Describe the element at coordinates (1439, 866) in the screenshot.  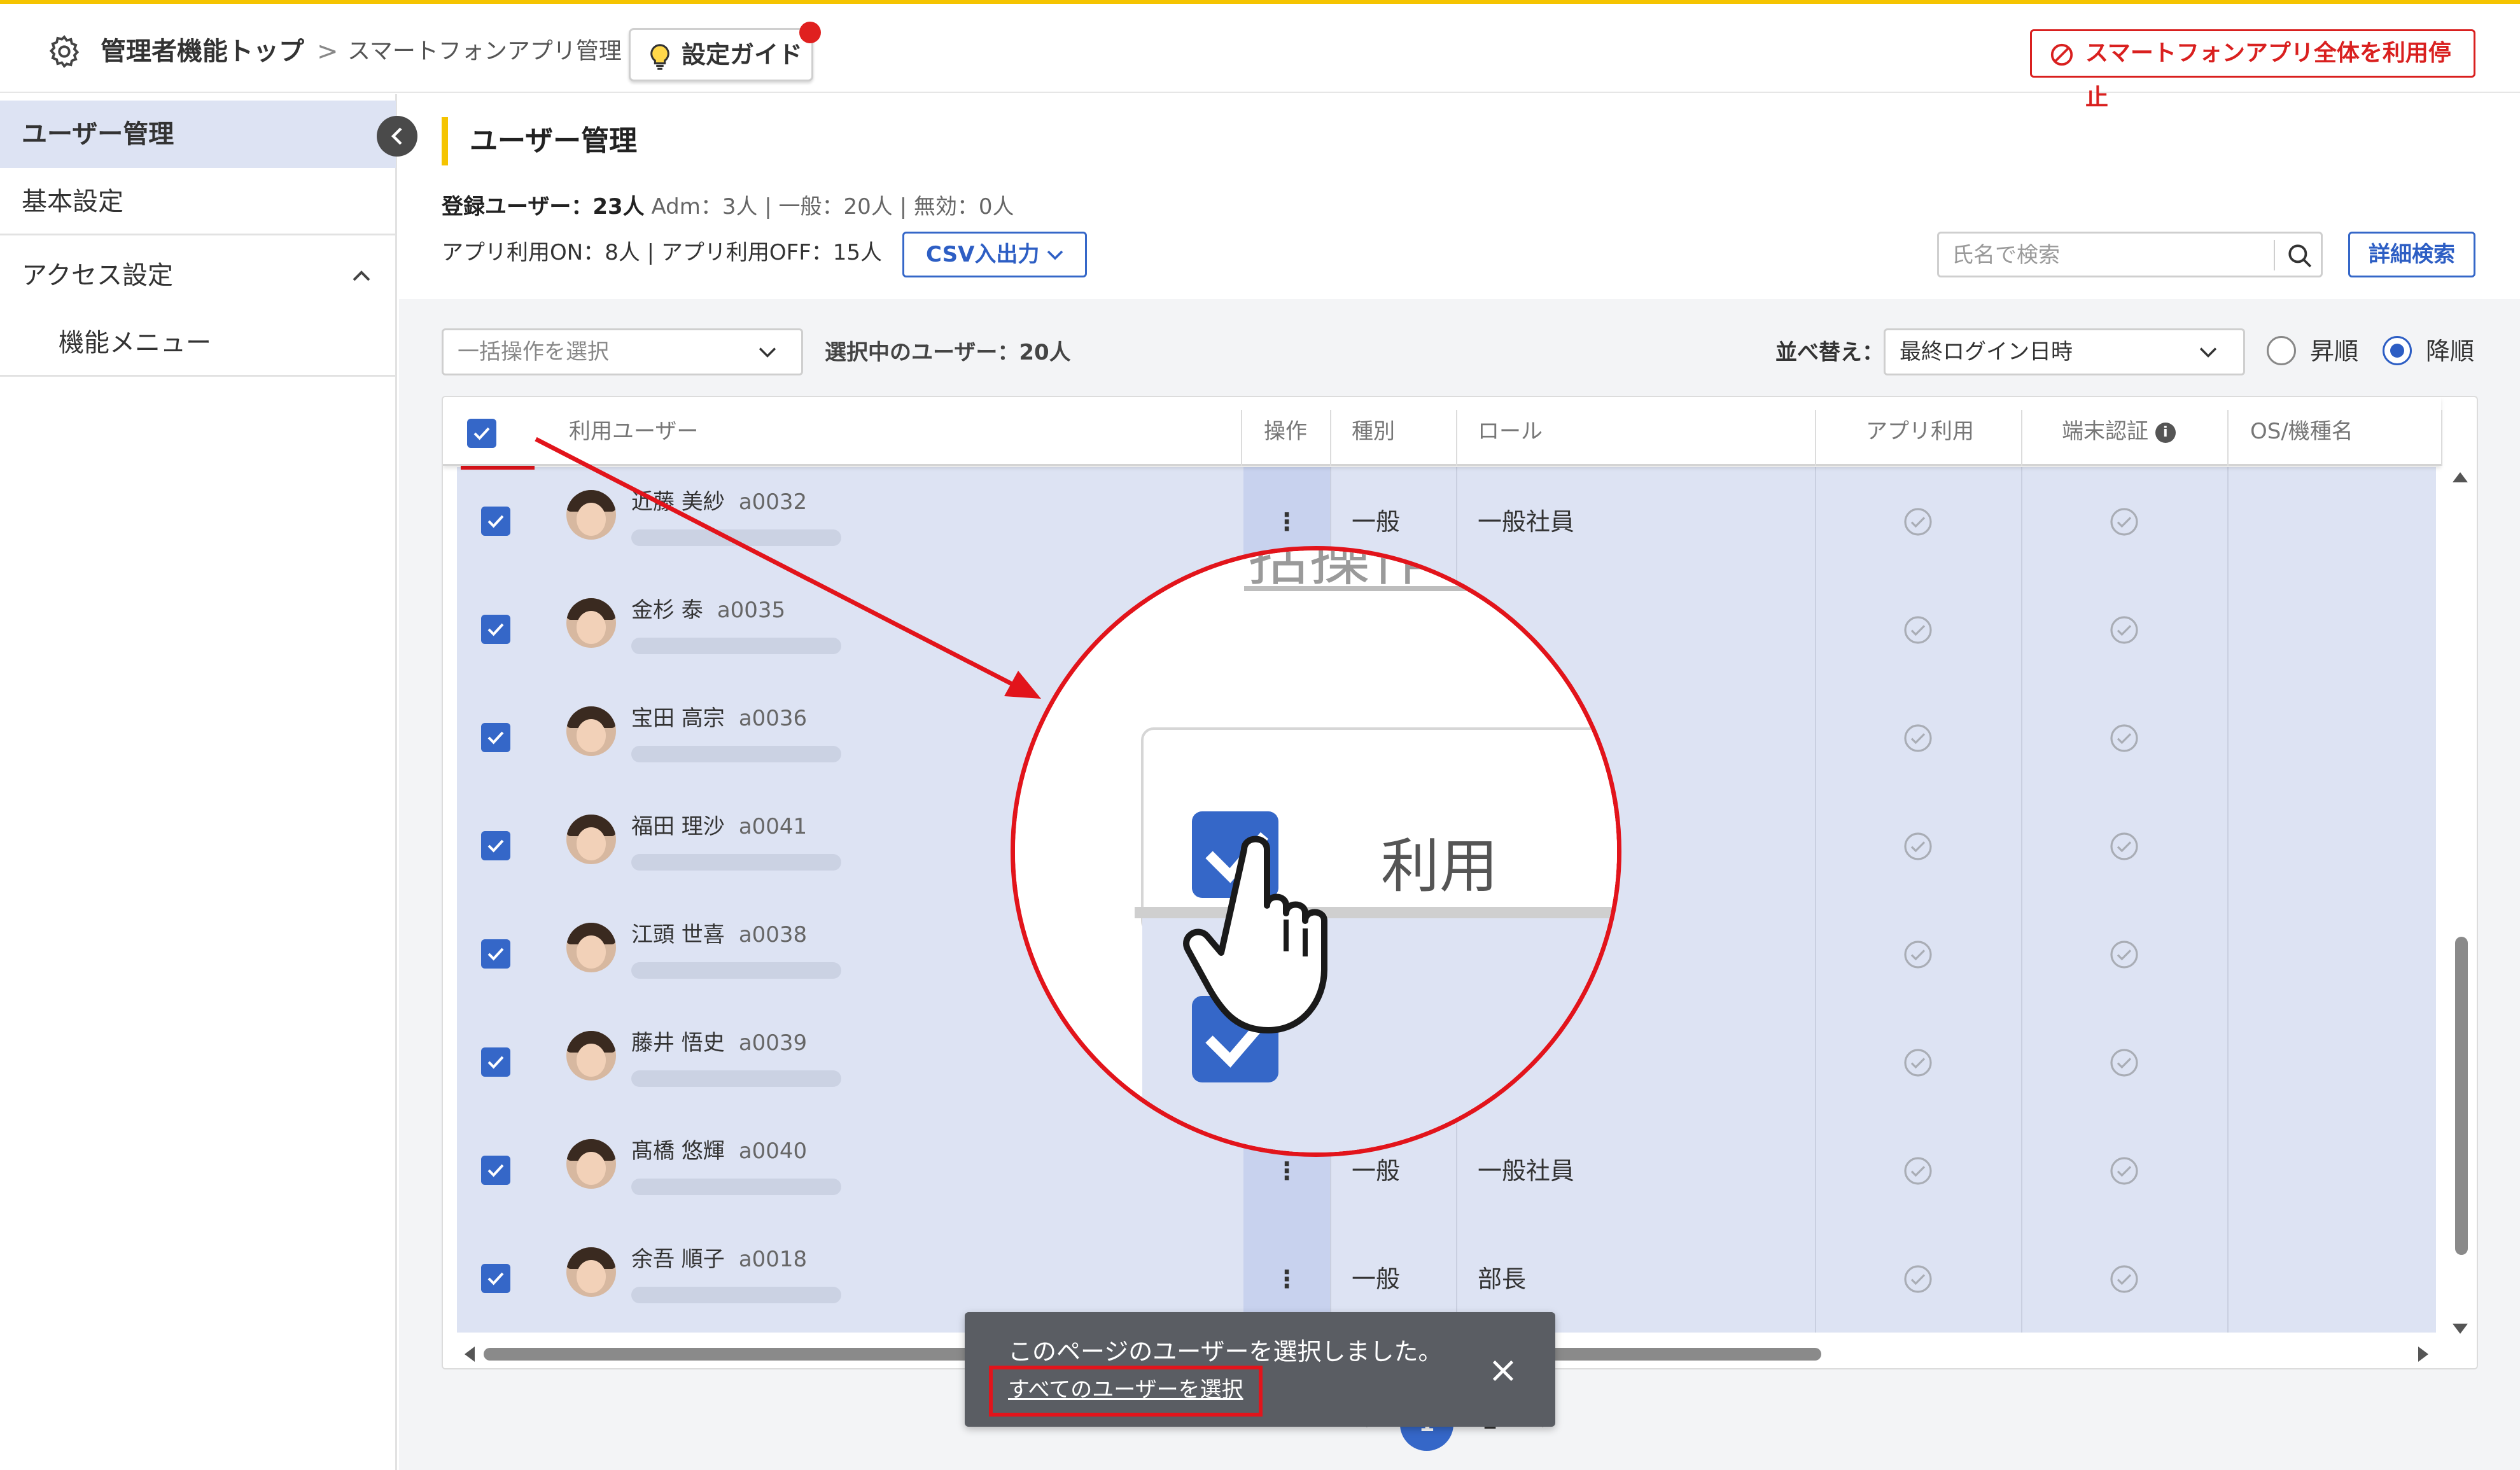
I see `zoom-column-text: 利用` at that location.